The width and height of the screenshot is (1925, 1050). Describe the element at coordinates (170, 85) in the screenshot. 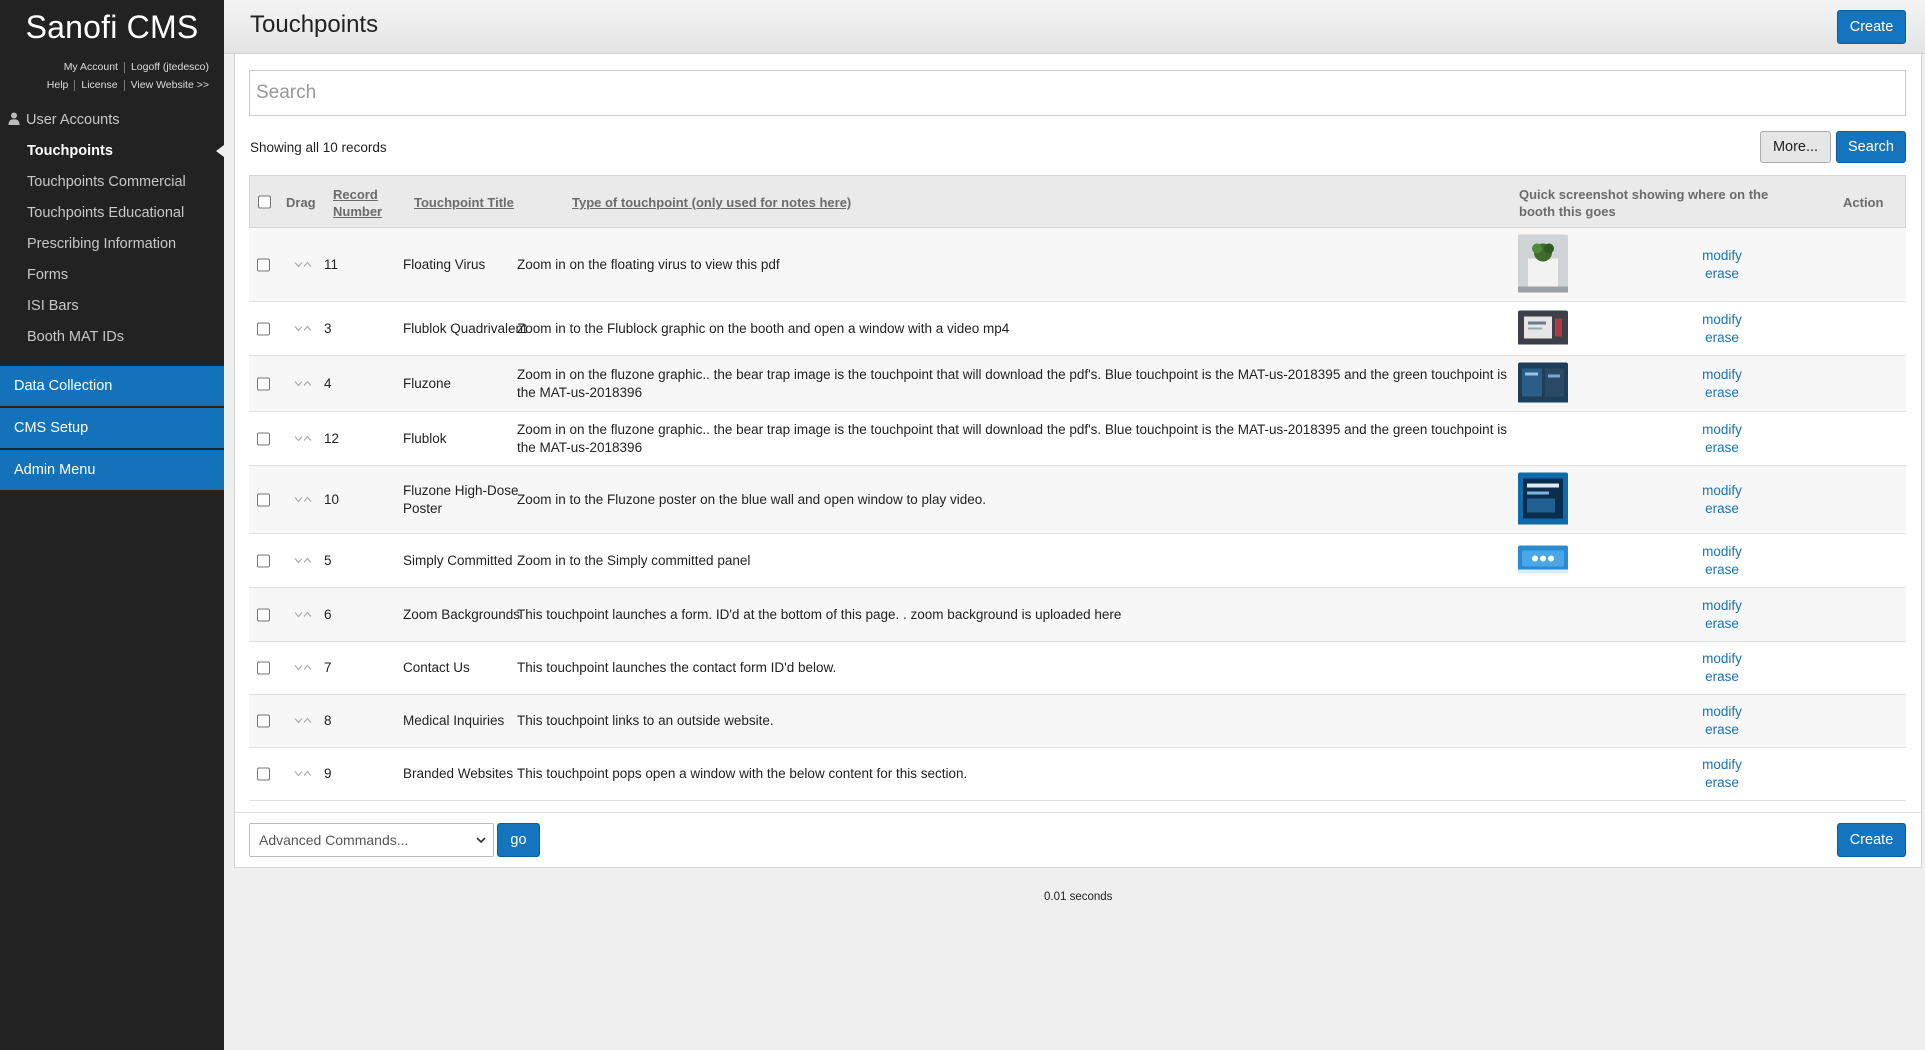

I see `view-website-link: View Website >>` at that location.